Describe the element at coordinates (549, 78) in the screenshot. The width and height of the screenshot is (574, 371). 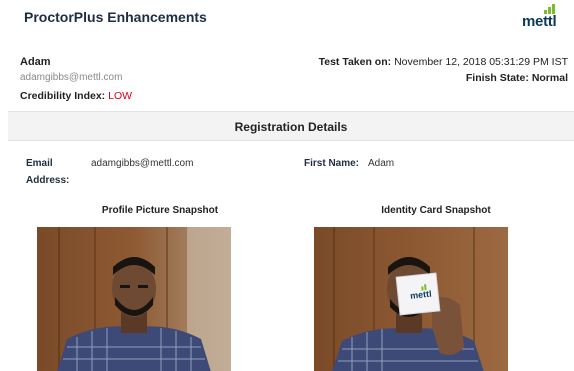
I see `finish-state-value: Normal` at that location.